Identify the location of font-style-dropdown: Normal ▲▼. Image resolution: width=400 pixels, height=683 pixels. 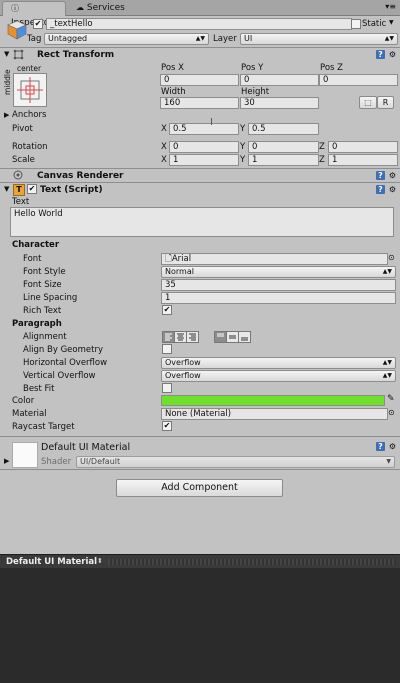
(278, 272).